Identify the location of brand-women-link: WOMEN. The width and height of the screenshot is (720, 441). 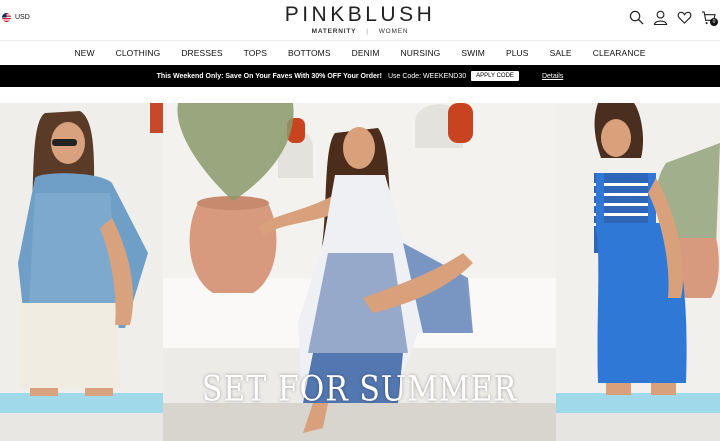
(394, 31).